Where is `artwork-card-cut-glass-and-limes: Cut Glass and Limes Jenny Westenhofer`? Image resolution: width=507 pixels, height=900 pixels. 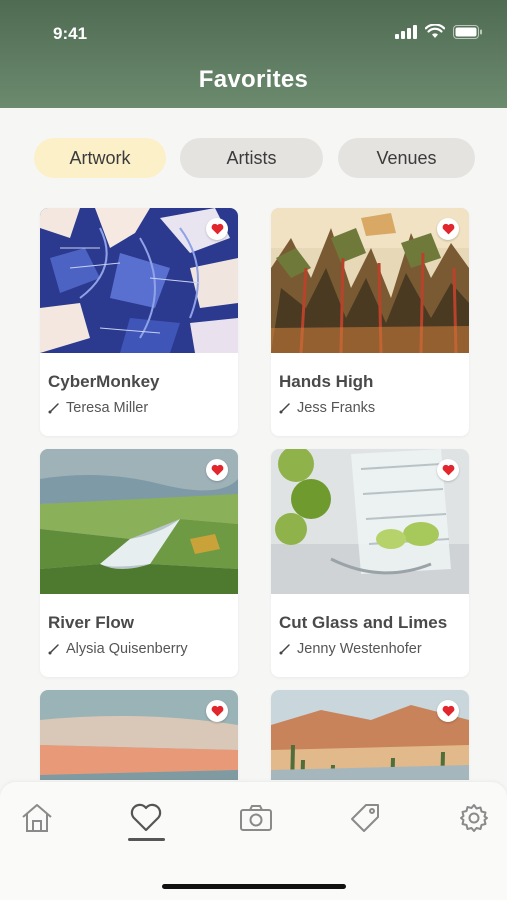
artwork-card-cut-glass-and-limes: Cut Glass and Limes Jenny Westenhofer is located at coordinates (370, 563).